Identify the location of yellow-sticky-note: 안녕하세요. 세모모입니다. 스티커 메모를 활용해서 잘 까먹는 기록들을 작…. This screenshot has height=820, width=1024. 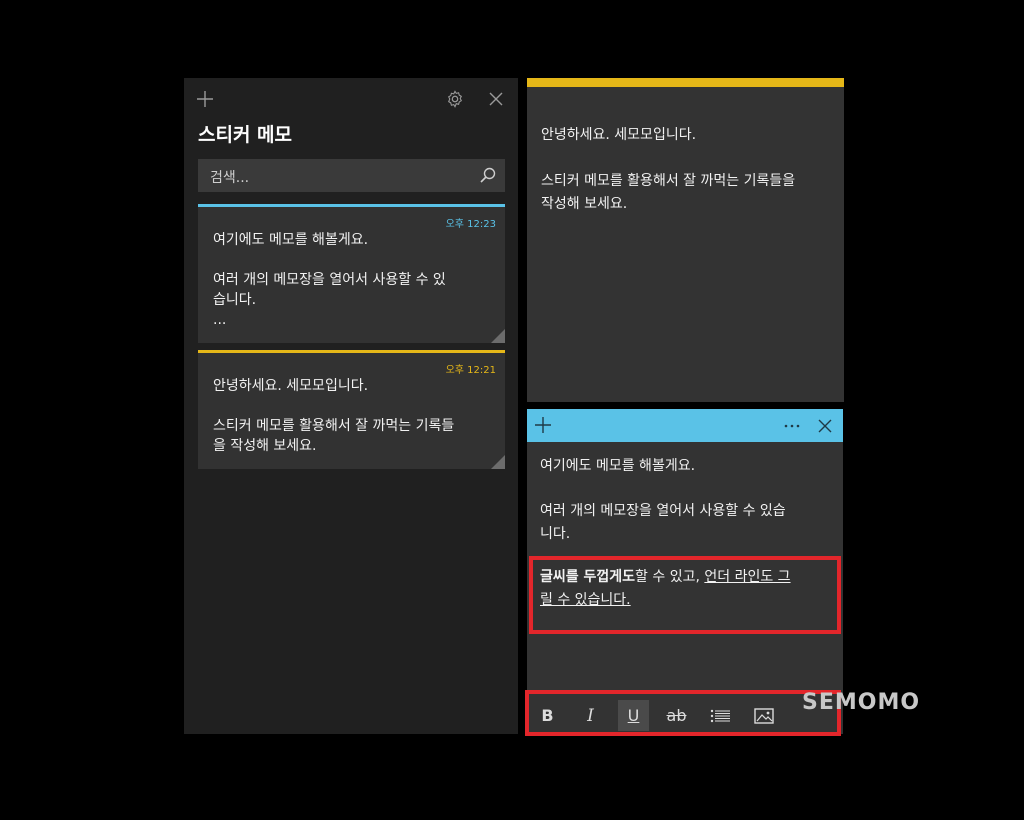
(685, 240).